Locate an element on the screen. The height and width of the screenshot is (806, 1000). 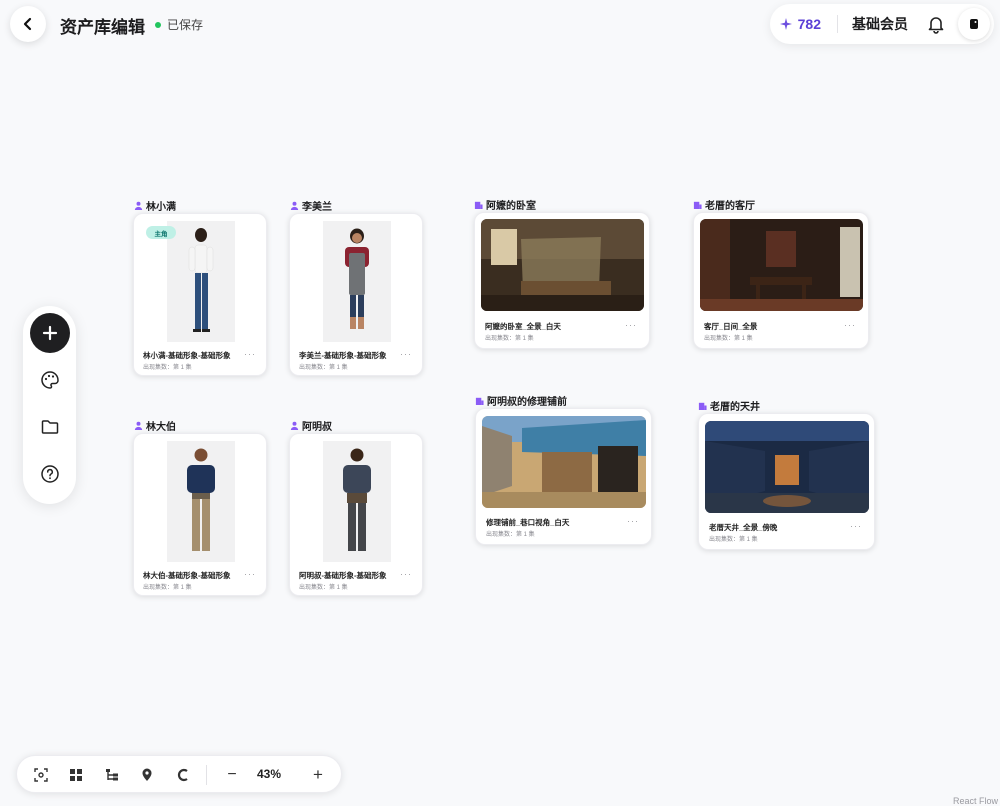
account-bar: 782 基础会员 is located at coordinates (881, 24).